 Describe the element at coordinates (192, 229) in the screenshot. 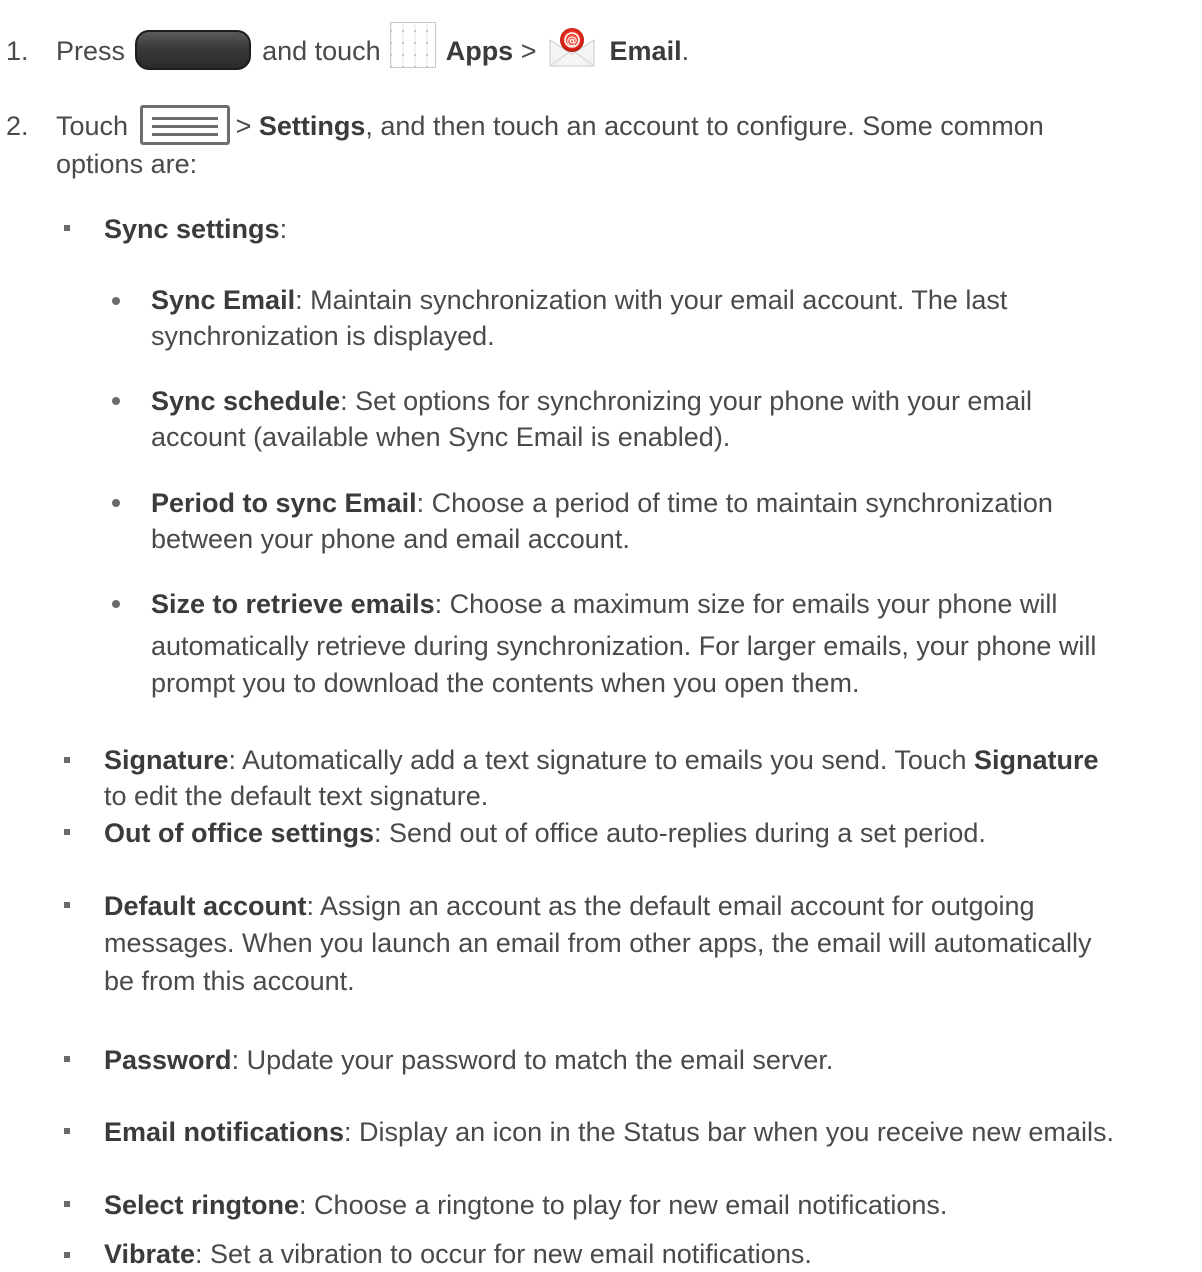

I see `option-title: Sync settings` at that location.